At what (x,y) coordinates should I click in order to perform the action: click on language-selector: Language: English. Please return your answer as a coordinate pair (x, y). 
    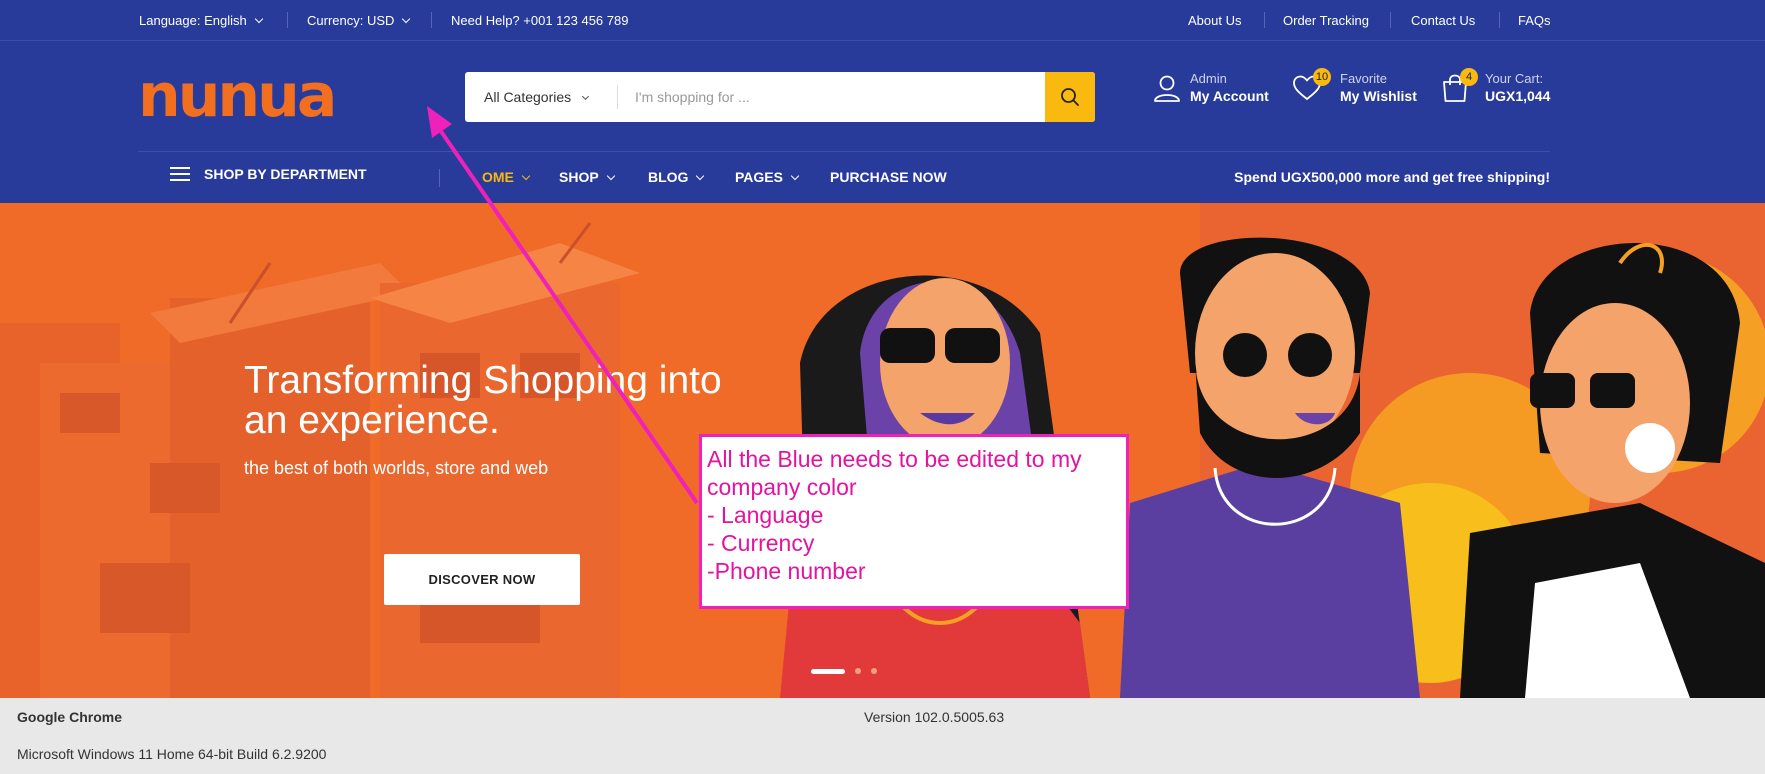
    Looking at the image, I should click on (201, 20).